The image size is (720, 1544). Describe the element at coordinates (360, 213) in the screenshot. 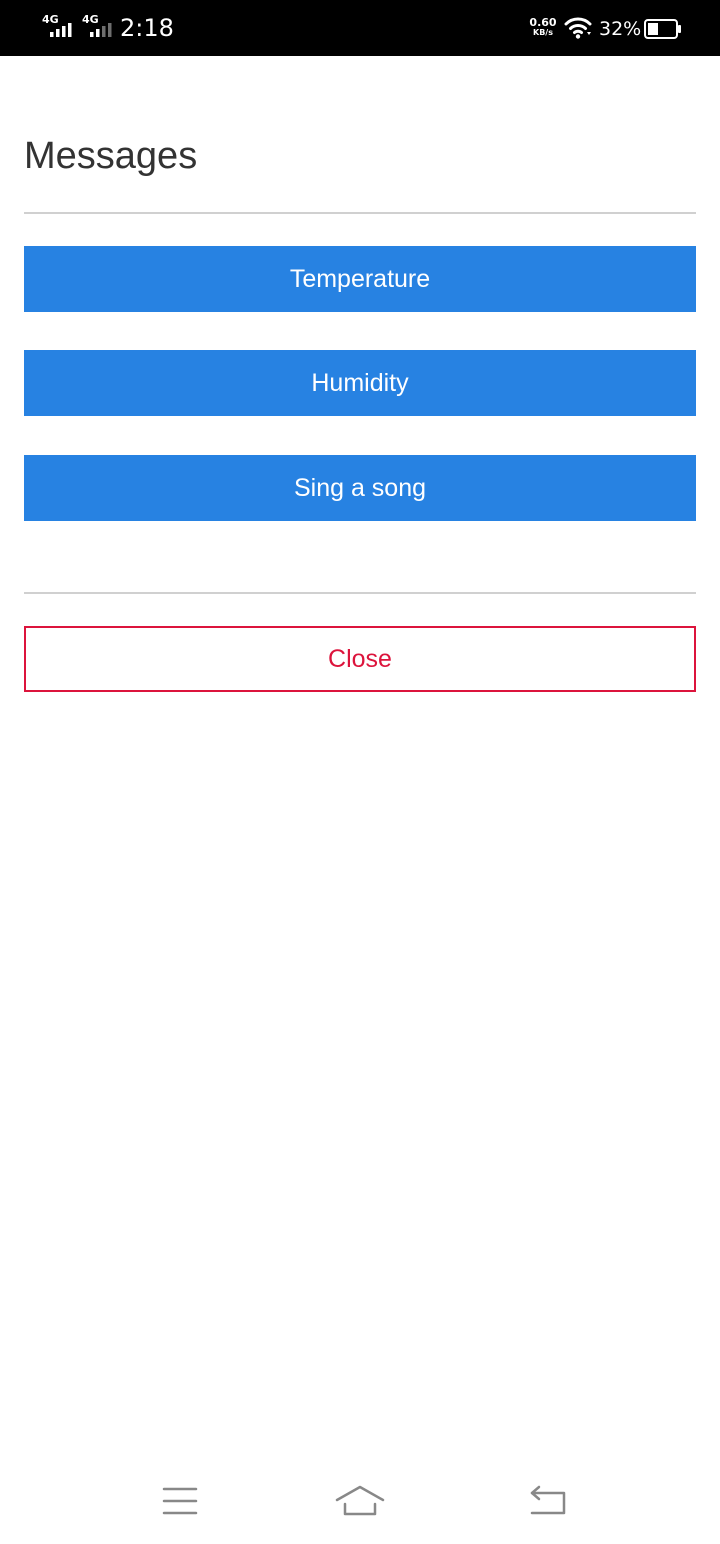

I see `divider-top` at that location.